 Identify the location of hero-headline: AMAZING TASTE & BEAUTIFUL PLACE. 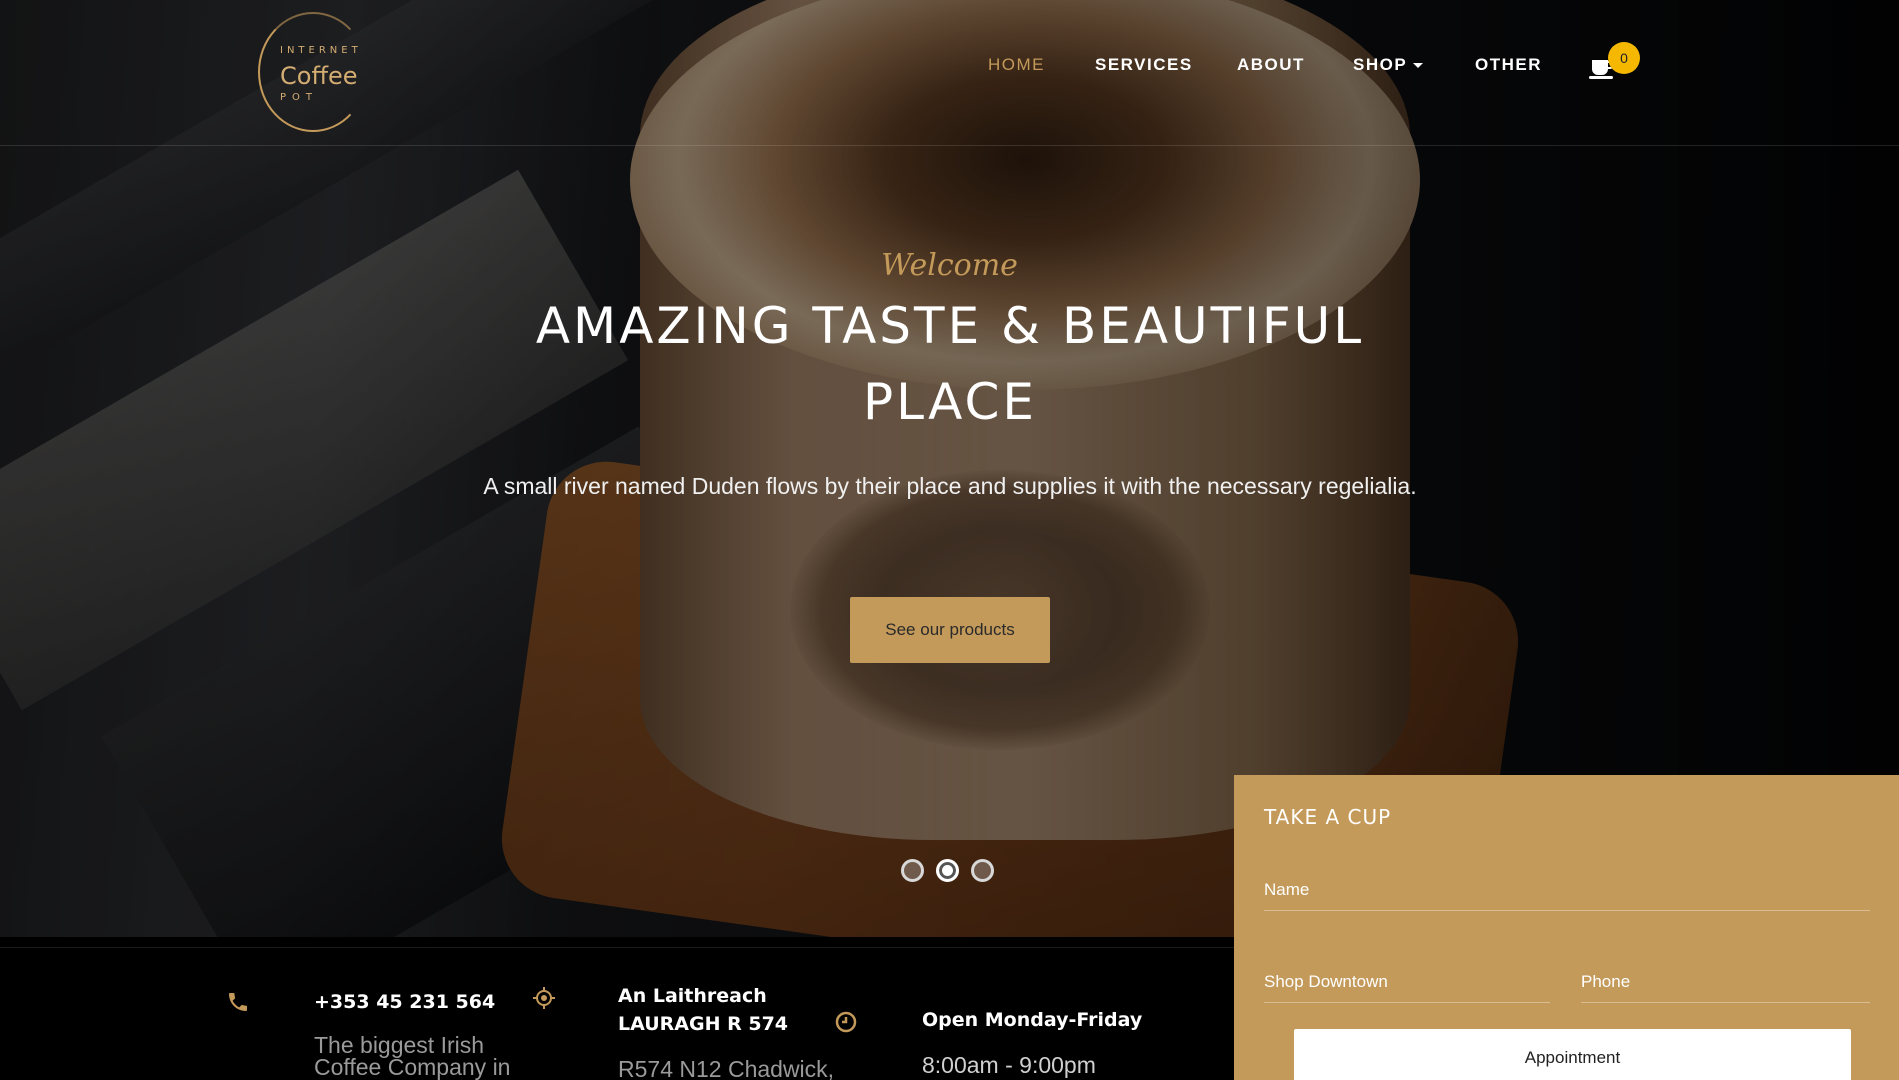
(950, 364).